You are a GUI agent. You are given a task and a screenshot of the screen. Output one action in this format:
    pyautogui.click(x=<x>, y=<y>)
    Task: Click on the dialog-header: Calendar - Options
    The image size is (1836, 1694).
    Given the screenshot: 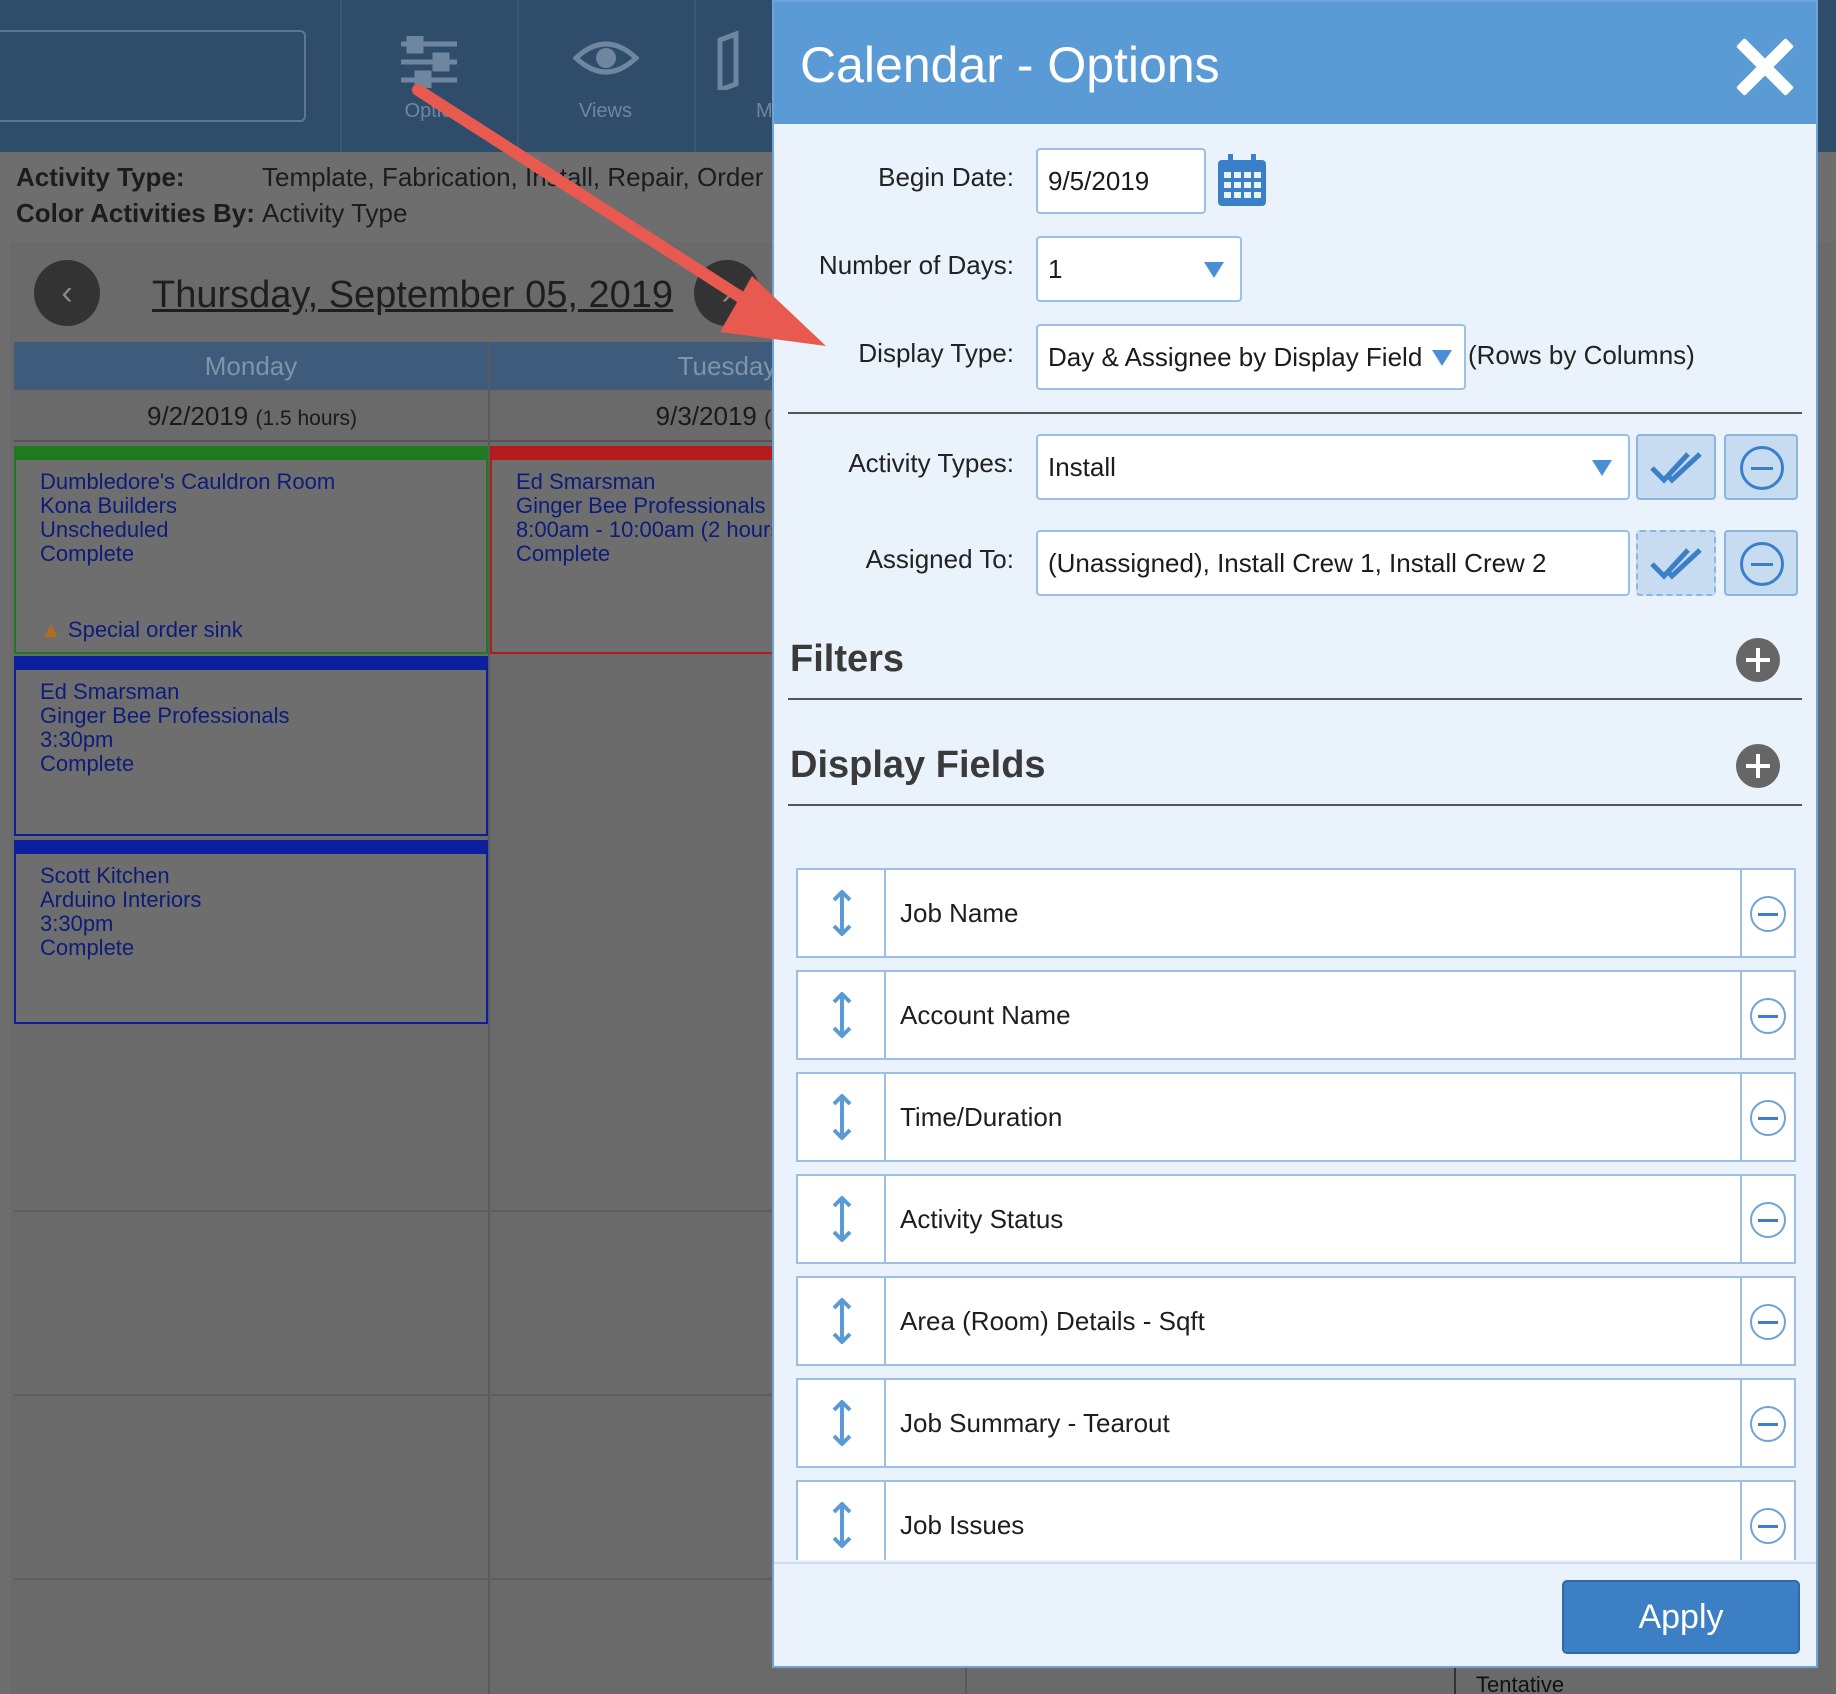 What is the action you would take?
    pyautogui.click(x=1295, y=63)
    